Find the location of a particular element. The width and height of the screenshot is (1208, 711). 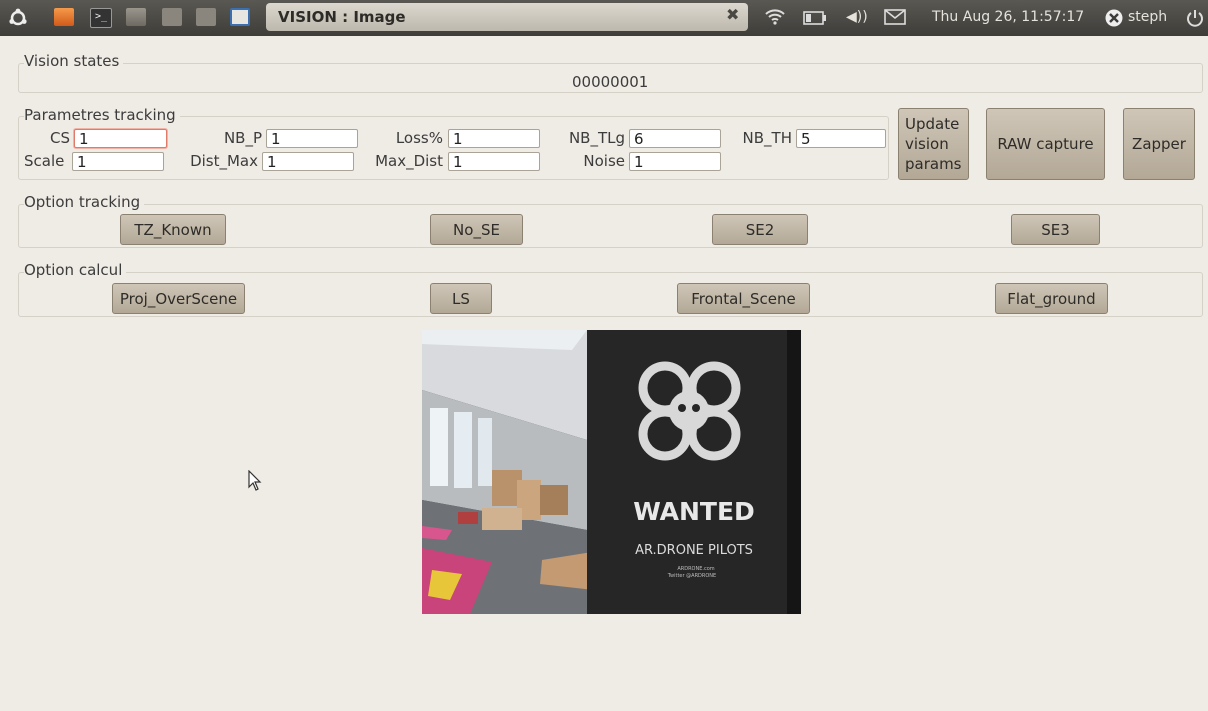

banner-title: WANTED is located at coordinates (694, 511).